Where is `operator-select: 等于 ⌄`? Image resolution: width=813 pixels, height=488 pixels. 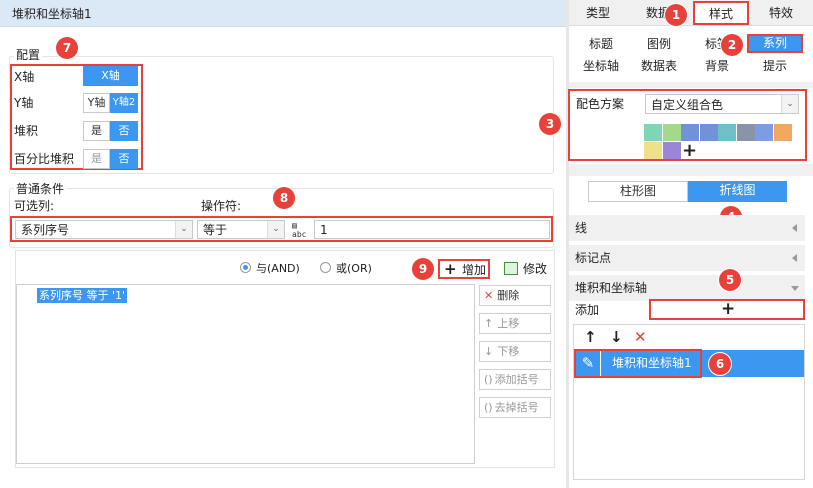 operator-select: 等于 ⌄ is located at coordinates (241, 229).